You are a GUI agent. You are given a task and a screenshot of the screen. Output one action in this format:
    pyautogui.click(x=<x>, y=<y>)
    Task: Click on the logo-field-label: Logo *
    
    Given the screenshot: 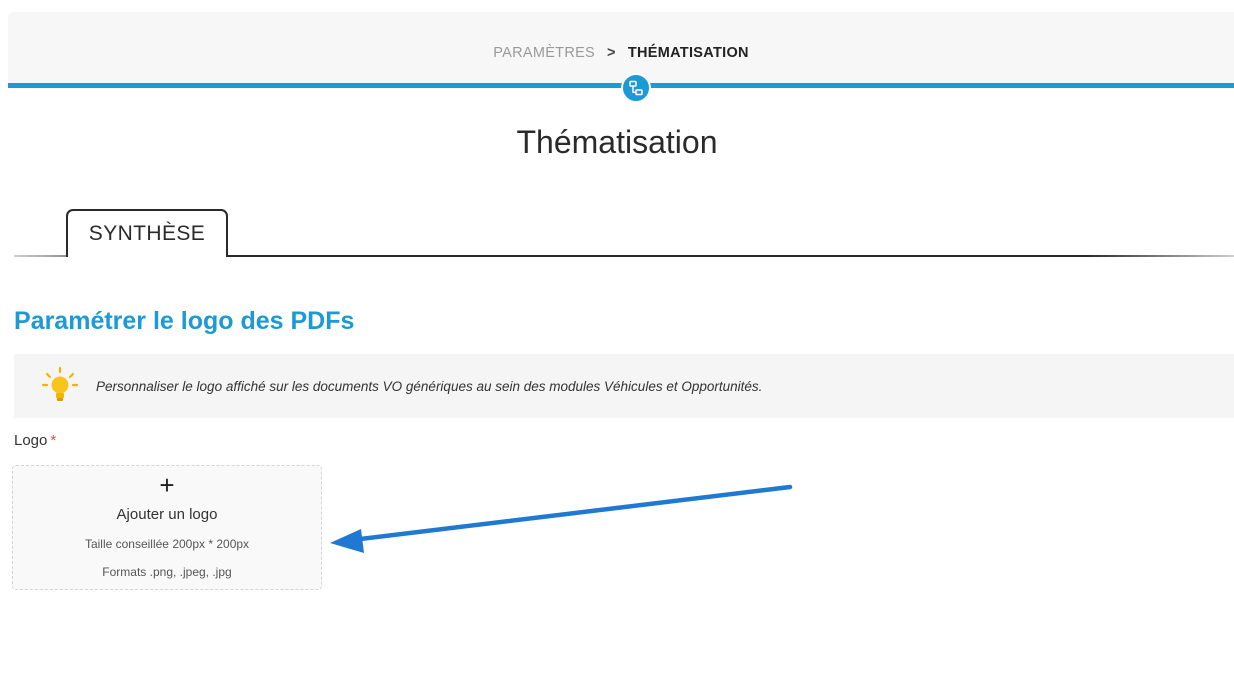 What is the action you would take?
    pyautogui.click(x=35, y=440)
    